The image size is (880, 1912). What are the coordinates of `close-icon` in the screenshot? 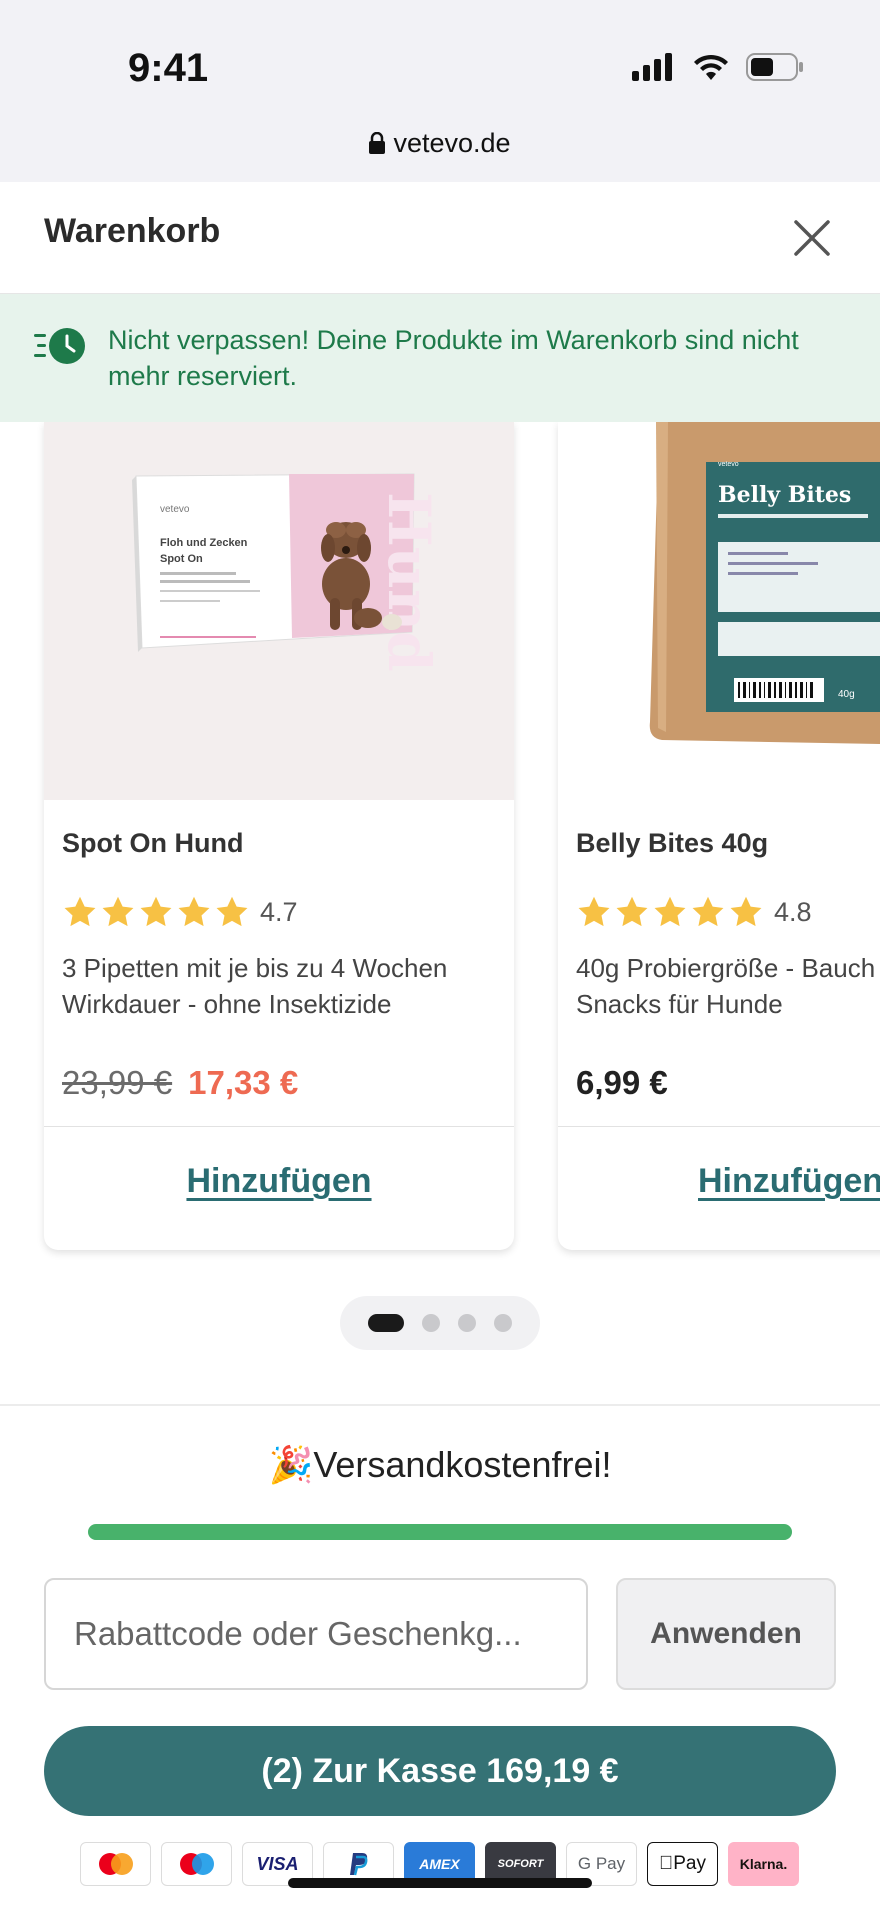 It's located at (812, 238).